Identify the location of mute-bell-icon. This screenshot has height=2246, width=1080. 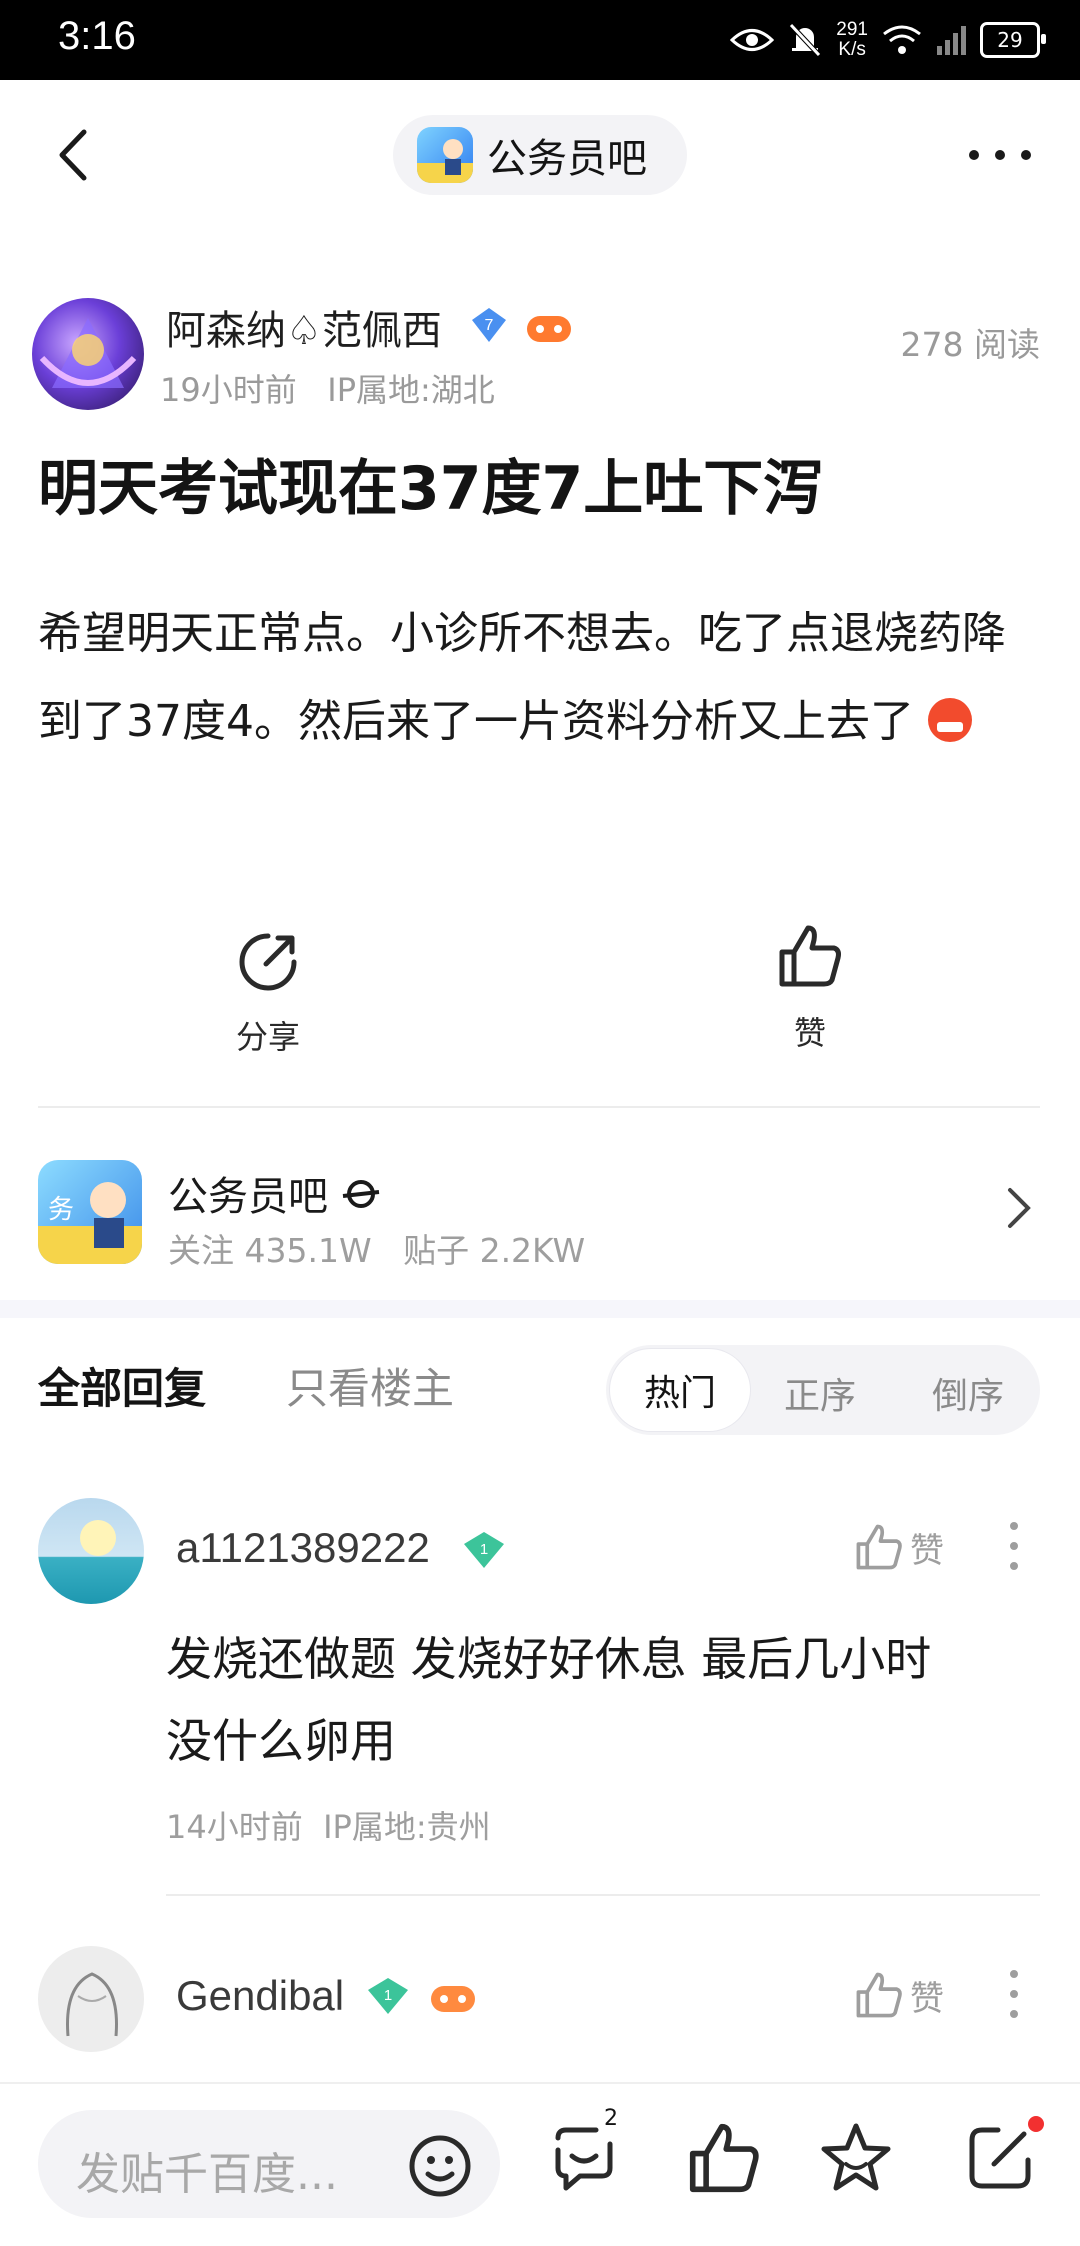
(805, 40).